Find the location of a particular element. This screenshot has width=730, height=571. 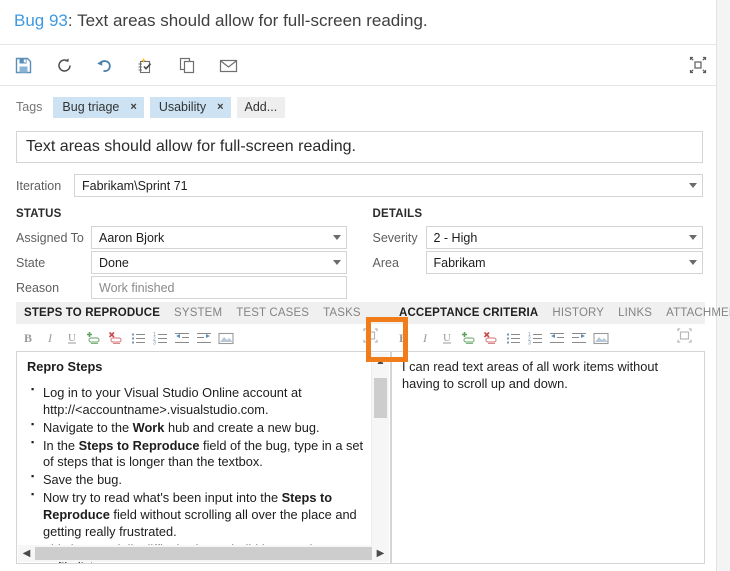

field-severity: Severity 2 - High is located at coordinates (538, 237).